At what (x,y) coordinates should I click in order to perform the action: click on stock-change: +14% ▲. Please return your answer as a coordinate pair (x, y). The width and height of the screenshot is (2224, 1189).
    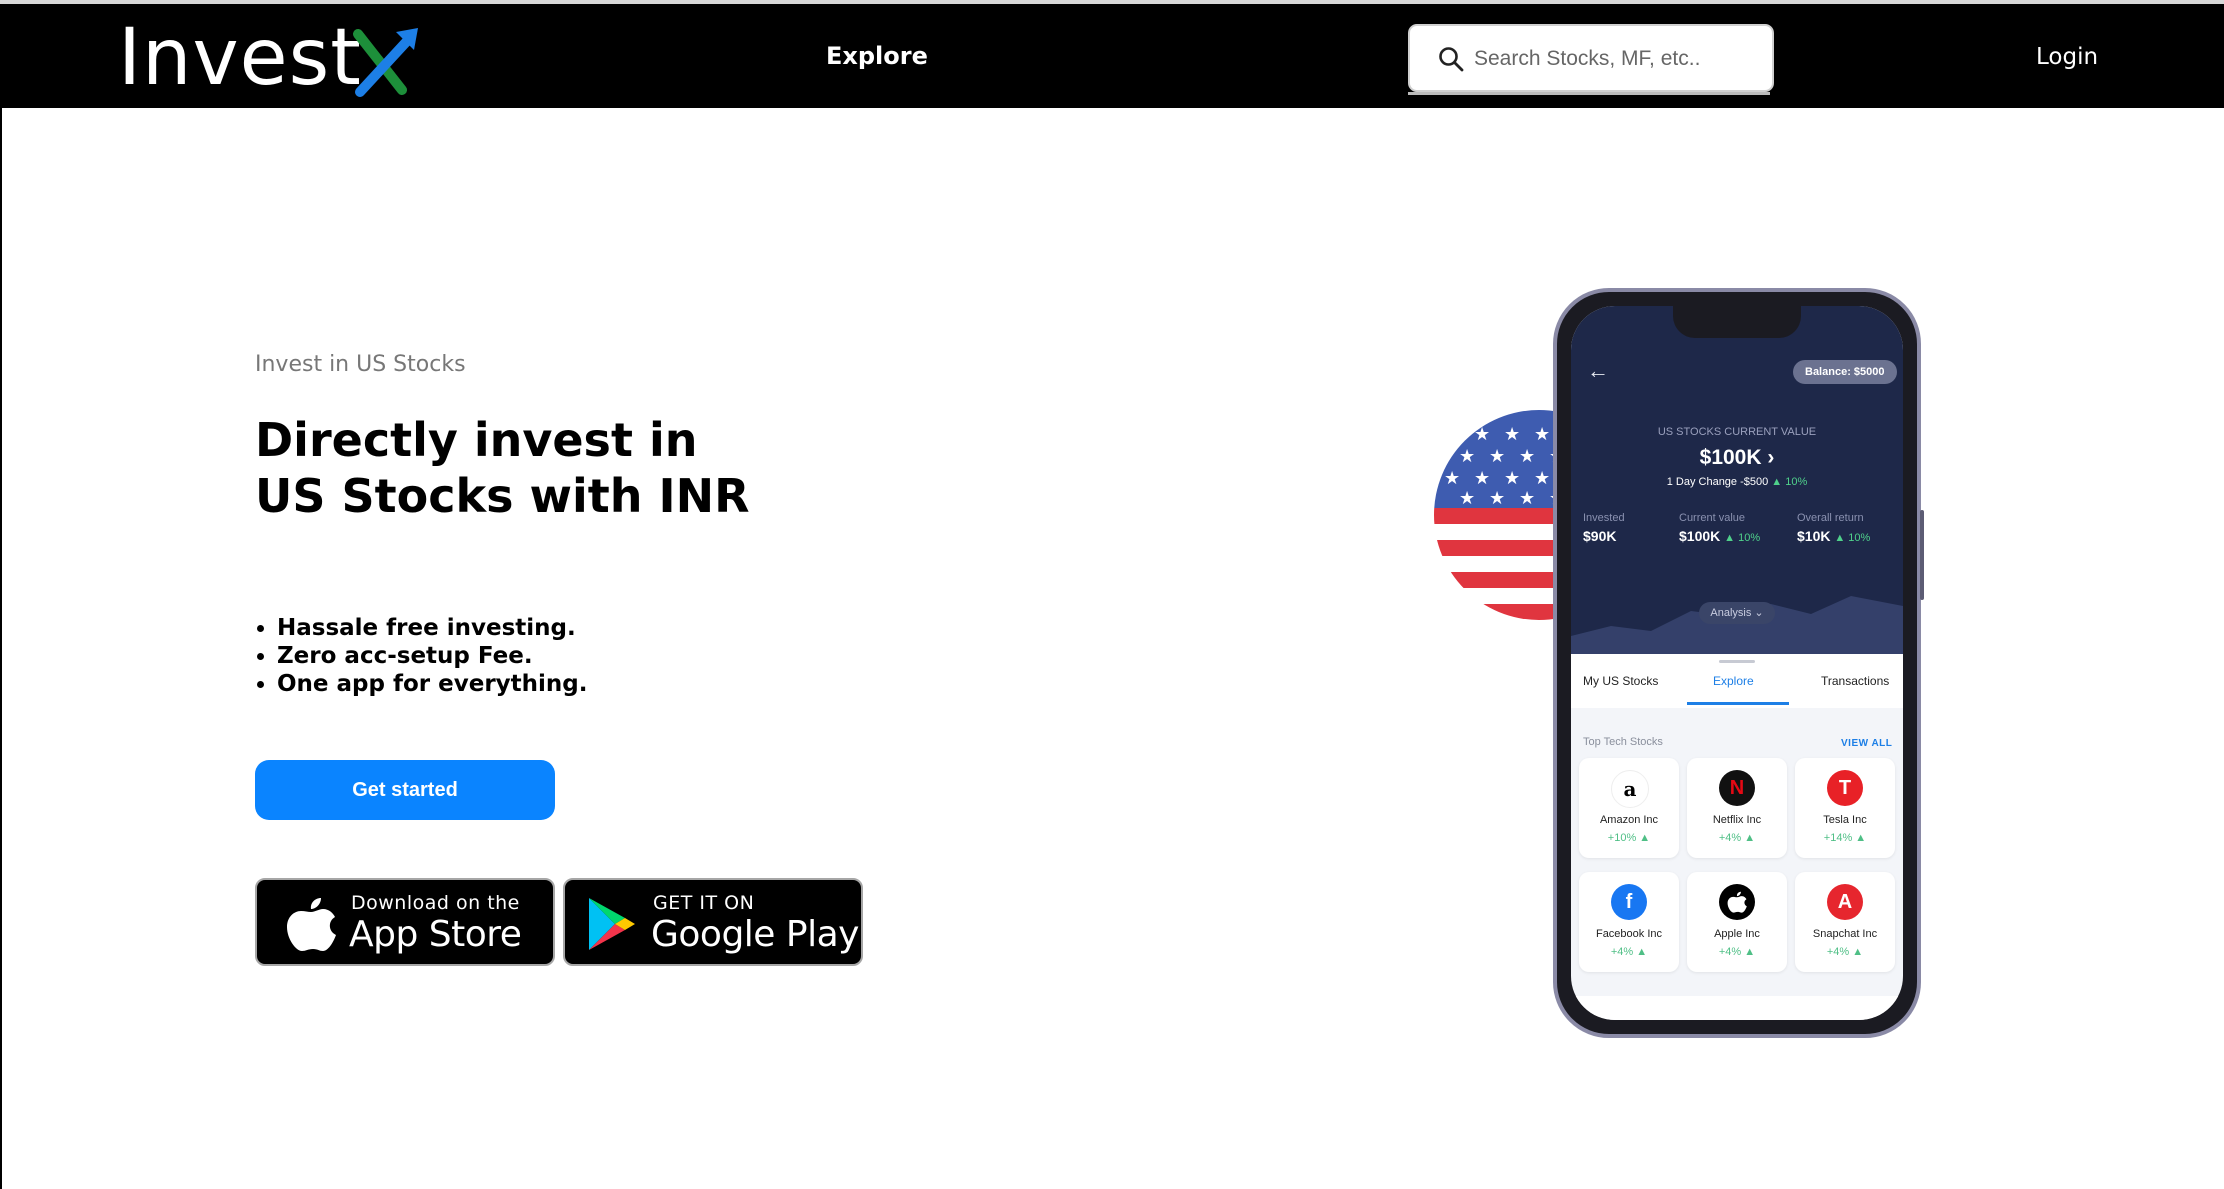
    Looking at the image, I should click on (1845, 838).